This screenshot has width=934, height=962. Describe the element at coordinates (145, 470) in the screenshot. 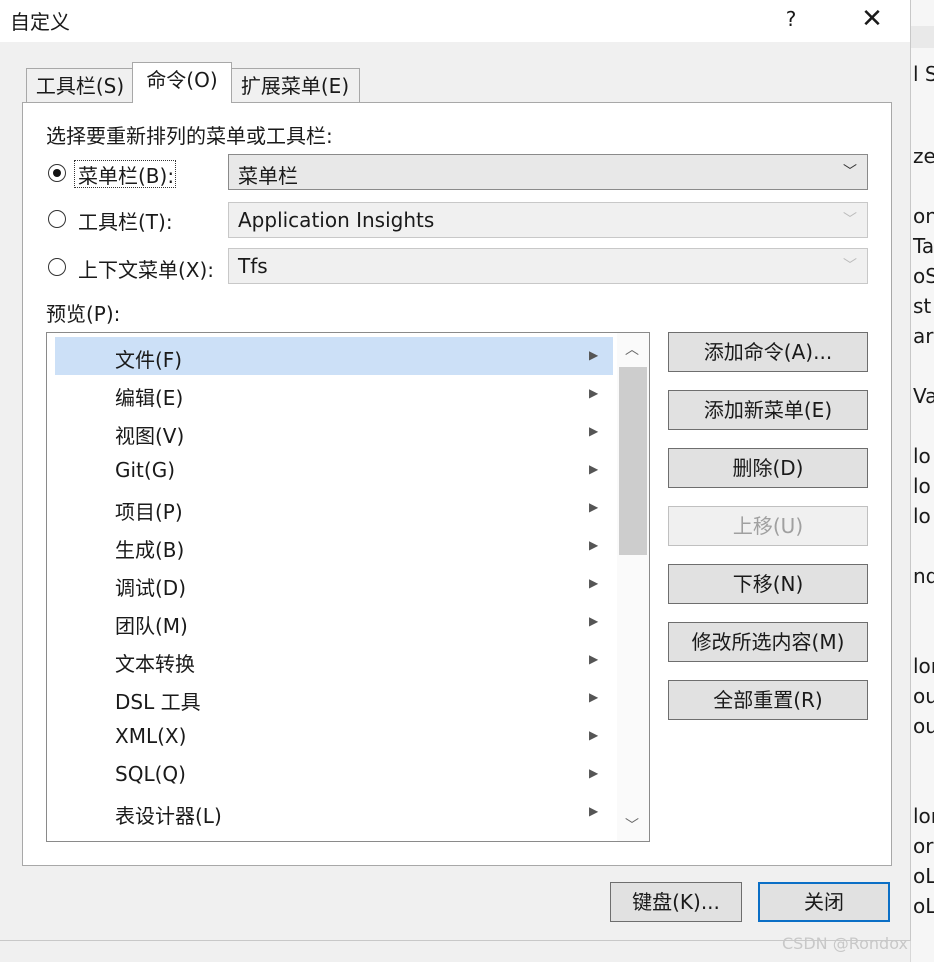

I see `list-item-label: Git(G)` at that location.